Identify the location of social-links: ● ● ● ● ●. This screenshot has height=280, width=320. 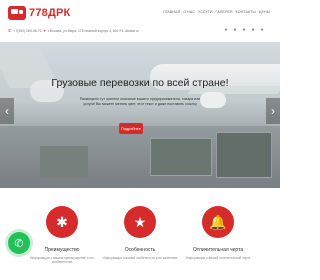
(244, 30).